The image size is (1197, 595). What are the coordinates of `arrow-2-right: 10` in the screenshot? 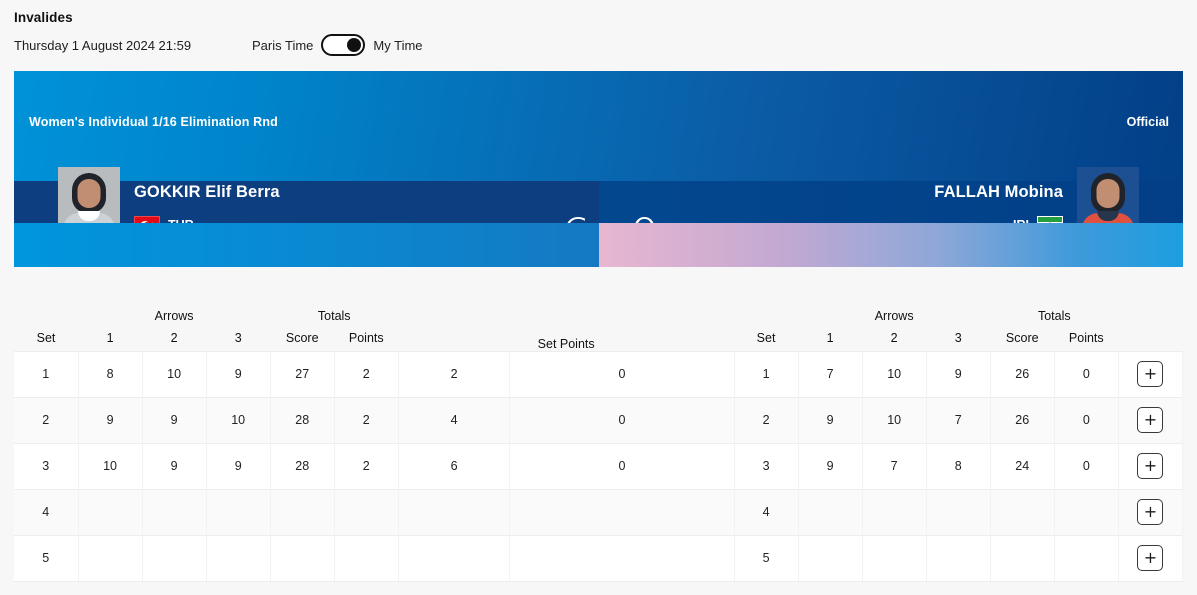 It's located at (894, 419).